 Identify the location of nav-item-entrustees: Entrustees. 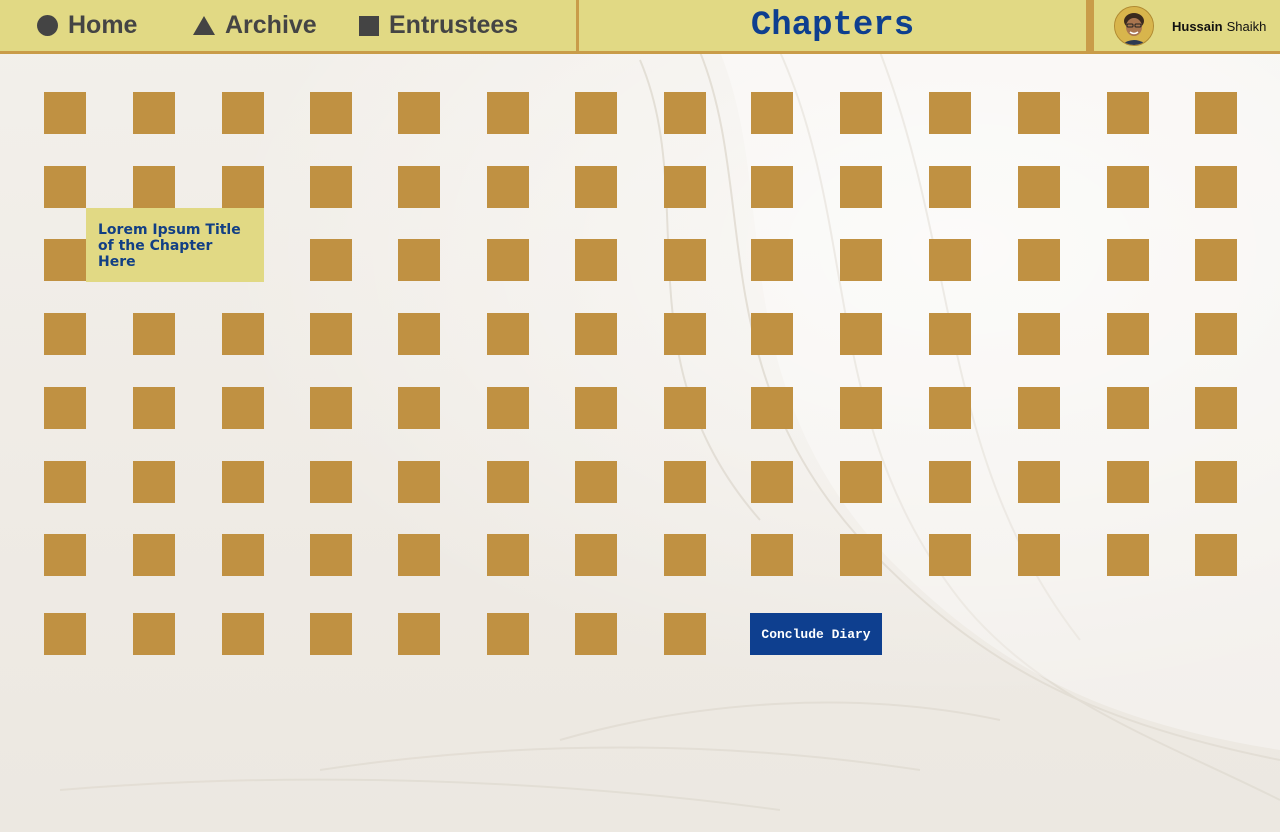
(438, 25).